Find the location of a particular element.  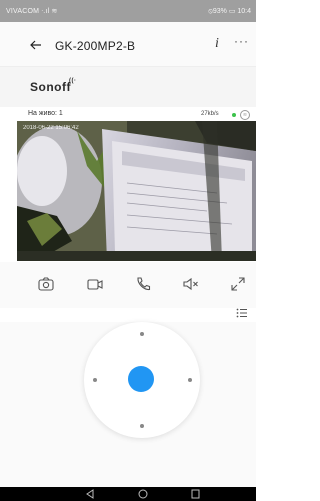

fullscreen-icon is located at coordinates (238, 284).